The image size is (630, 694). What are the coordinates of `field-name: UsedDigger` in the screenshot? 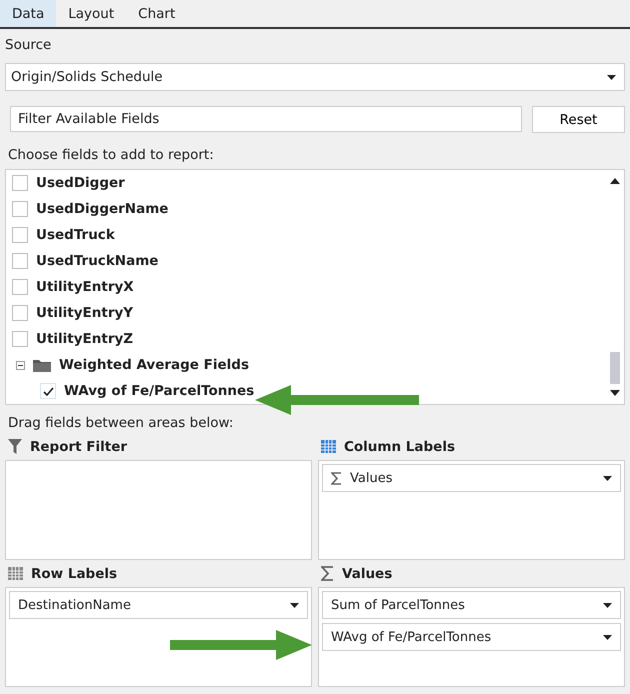 It's located at (80, 183).